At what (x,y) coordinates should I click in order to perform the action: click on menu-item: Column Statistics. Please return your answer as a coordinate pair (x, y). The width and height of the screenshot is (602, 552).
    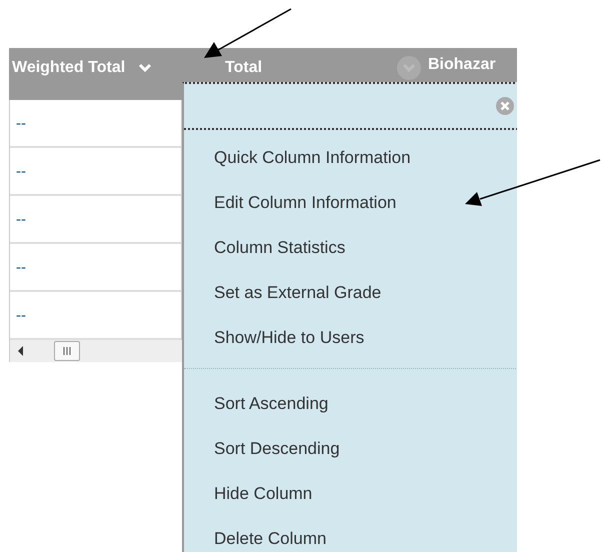
    Looking at the image, I should click on (268, 247).